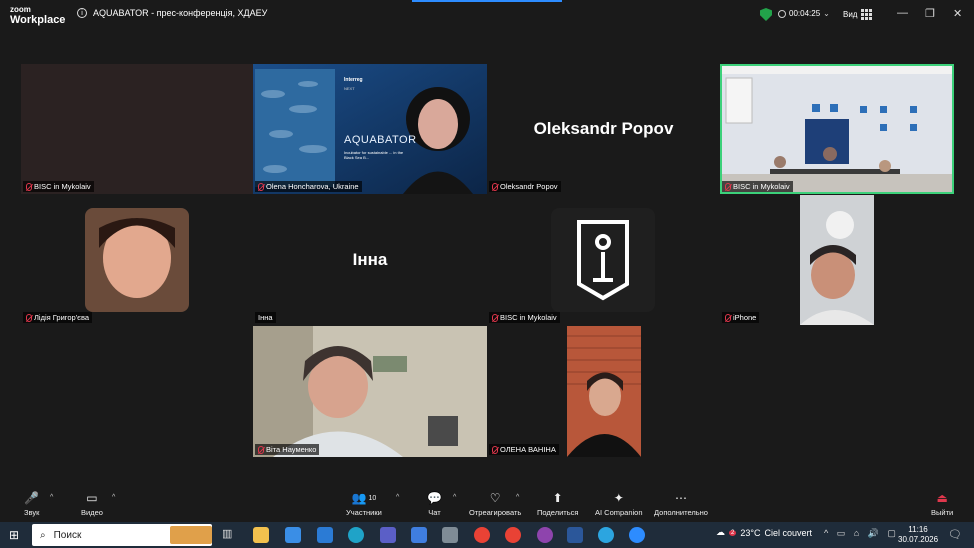 Image resolution: width=974 pixels, height=548 pixels. Describe the element at coordinates (942, 512) in the screenshot. I see `leave-label: Выйти` at that location.